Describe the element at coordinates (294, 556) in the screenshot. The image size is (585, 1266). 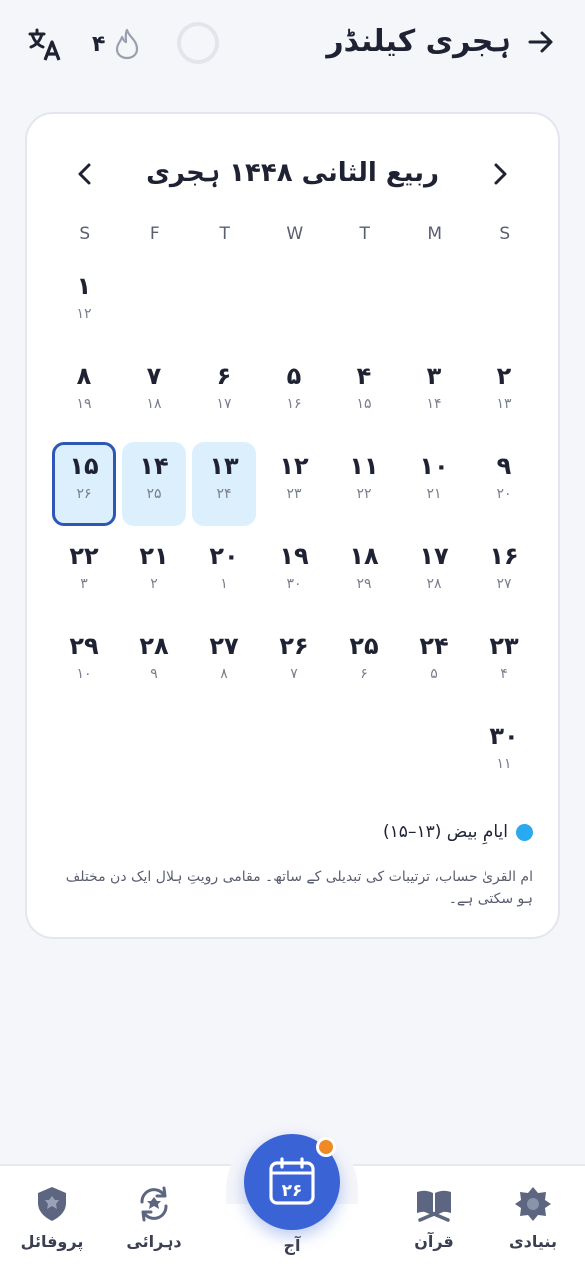
I see `hijri-day-number: ۱۹` at that location.